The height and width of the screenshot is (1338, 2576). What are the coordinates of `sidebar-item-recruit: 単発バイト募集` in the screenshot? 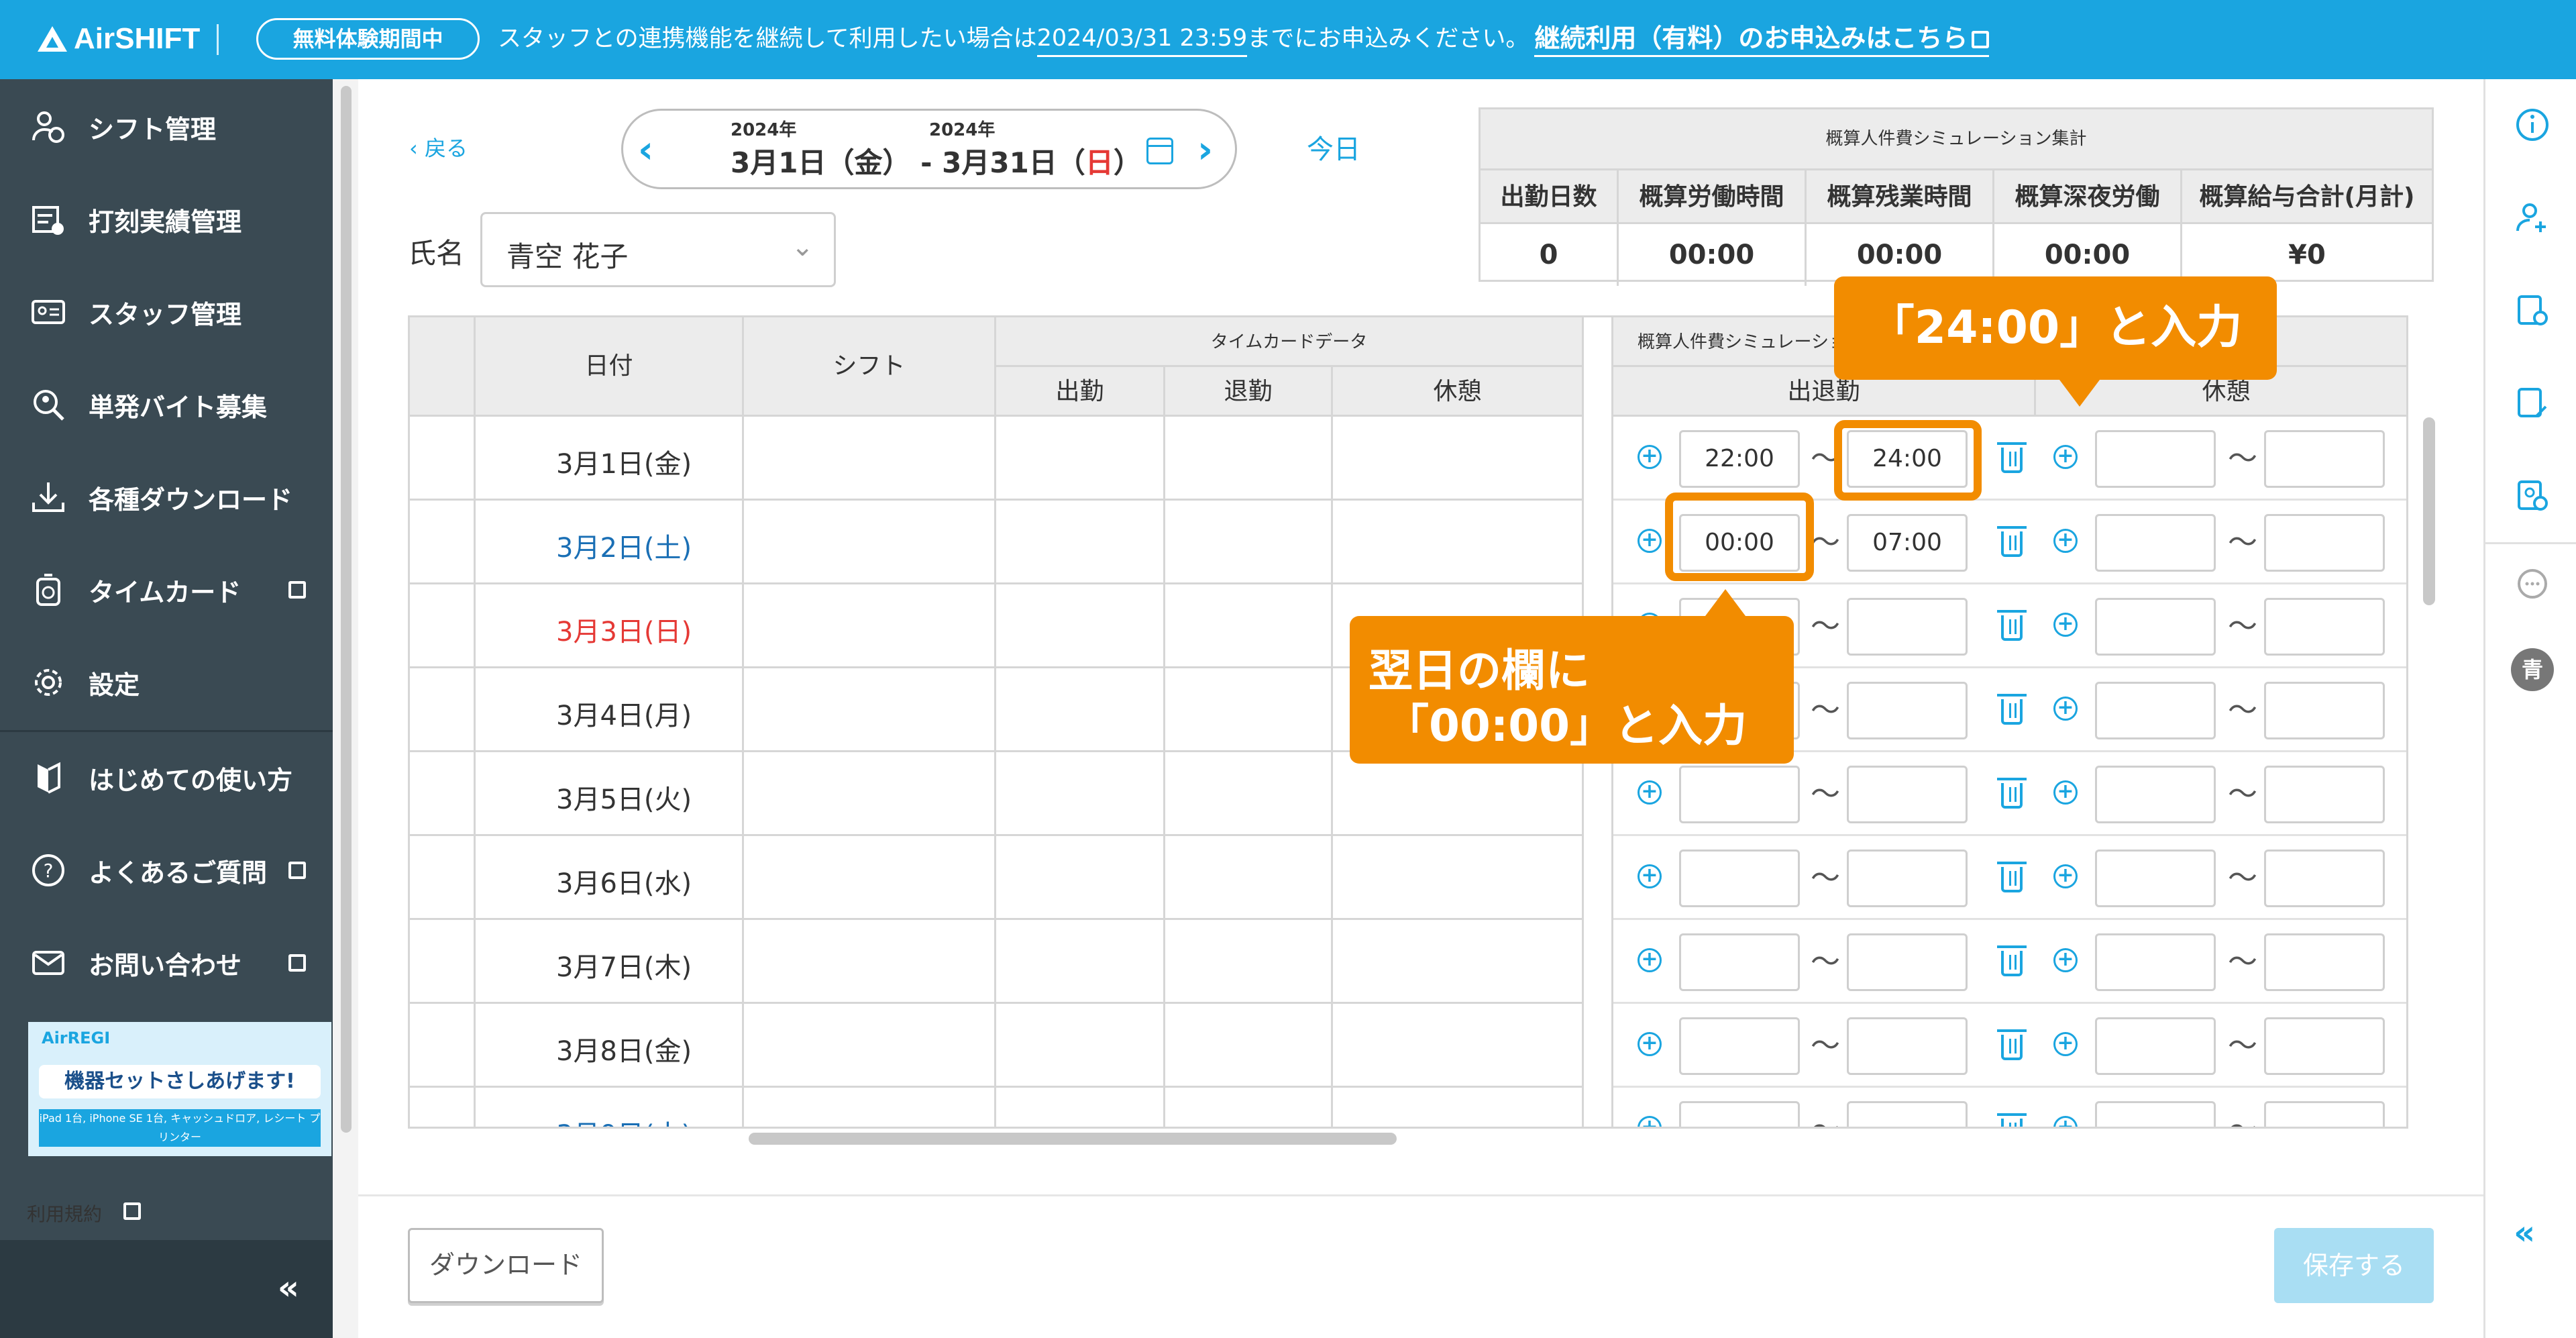 It's located at (166, 405).